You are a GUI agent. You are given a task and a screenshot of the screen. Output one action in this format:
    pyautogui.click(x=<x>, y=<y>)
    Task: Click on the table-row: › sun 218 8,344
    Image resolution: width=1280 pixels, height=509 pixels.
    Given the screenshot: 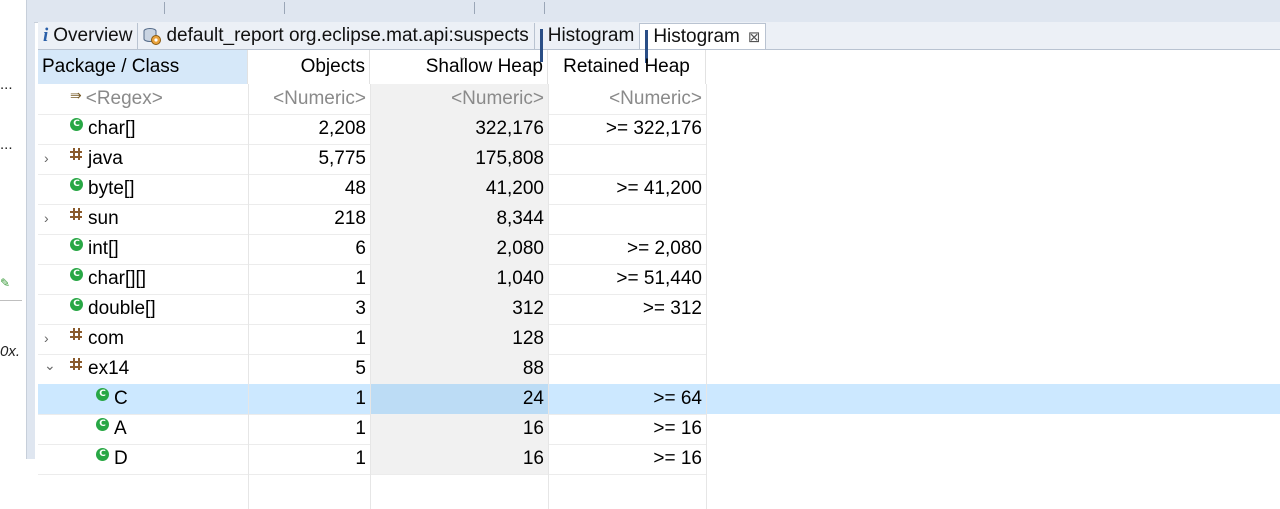 What is the action you would take?
    pyautogui.click(x=659, y=219)
    